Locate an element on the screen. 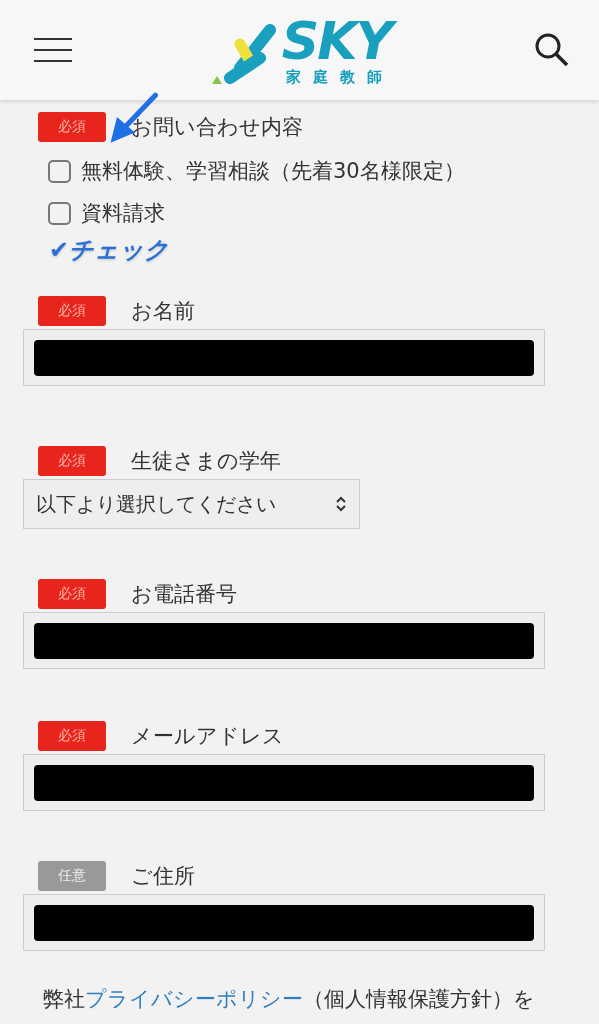  menu-icon is located at coordinates (53, 50).